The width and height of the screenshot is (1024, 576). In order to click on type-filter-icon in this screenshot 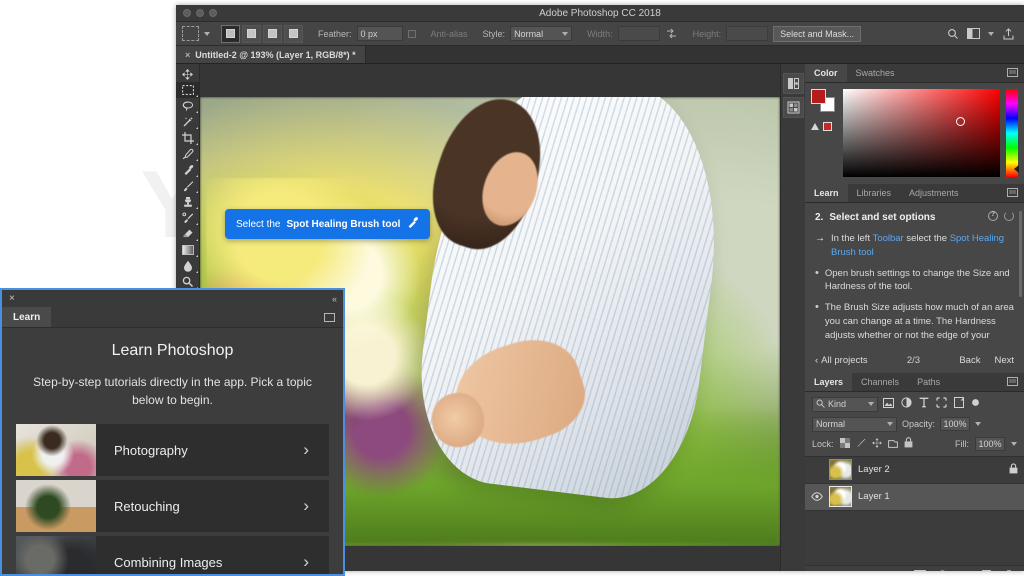, I will do `click(924, 404)`.